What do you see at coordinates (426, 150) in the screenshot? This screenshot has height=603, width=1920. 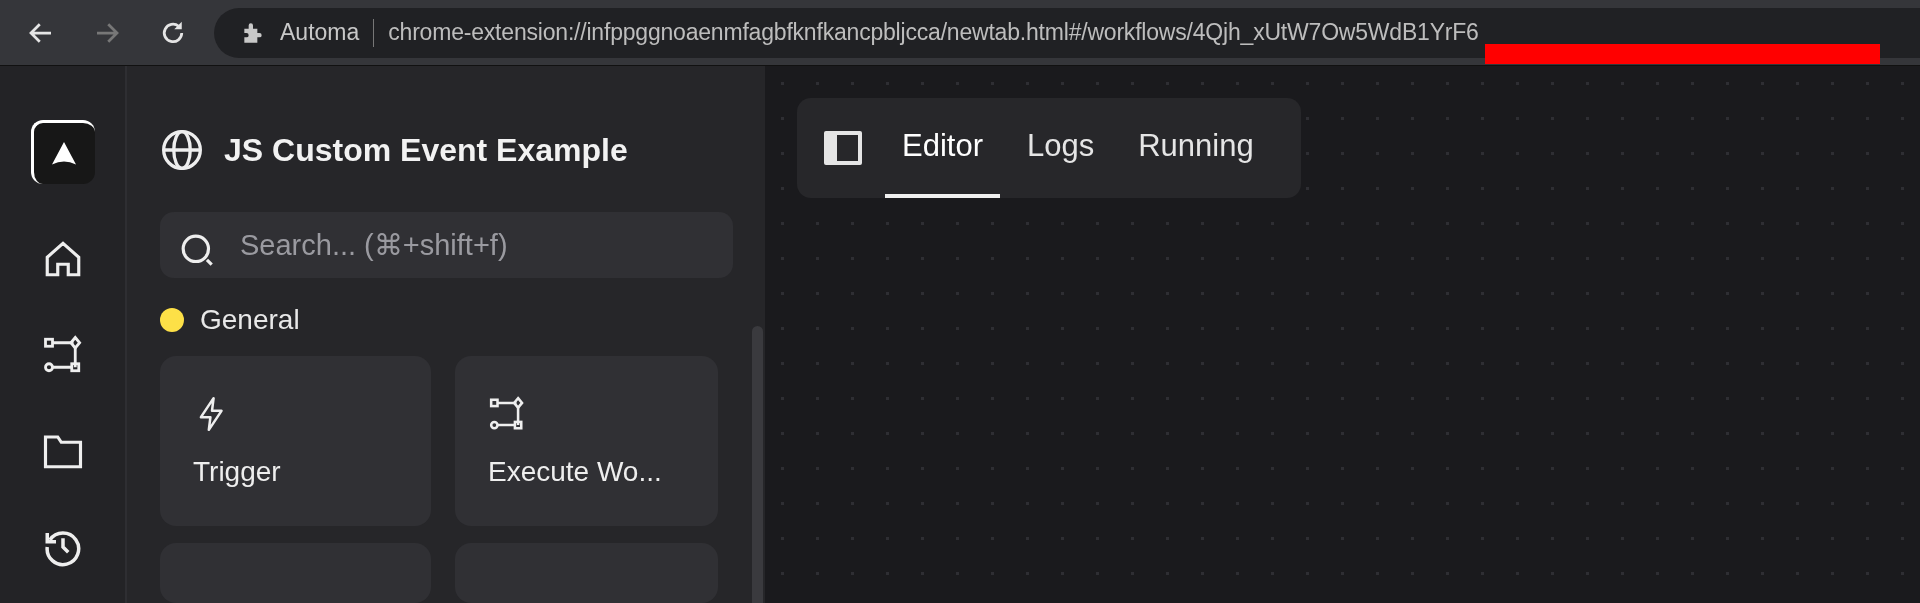 I see `workflow-title: JS Custom Event Example` at bounding box center [426, 150].